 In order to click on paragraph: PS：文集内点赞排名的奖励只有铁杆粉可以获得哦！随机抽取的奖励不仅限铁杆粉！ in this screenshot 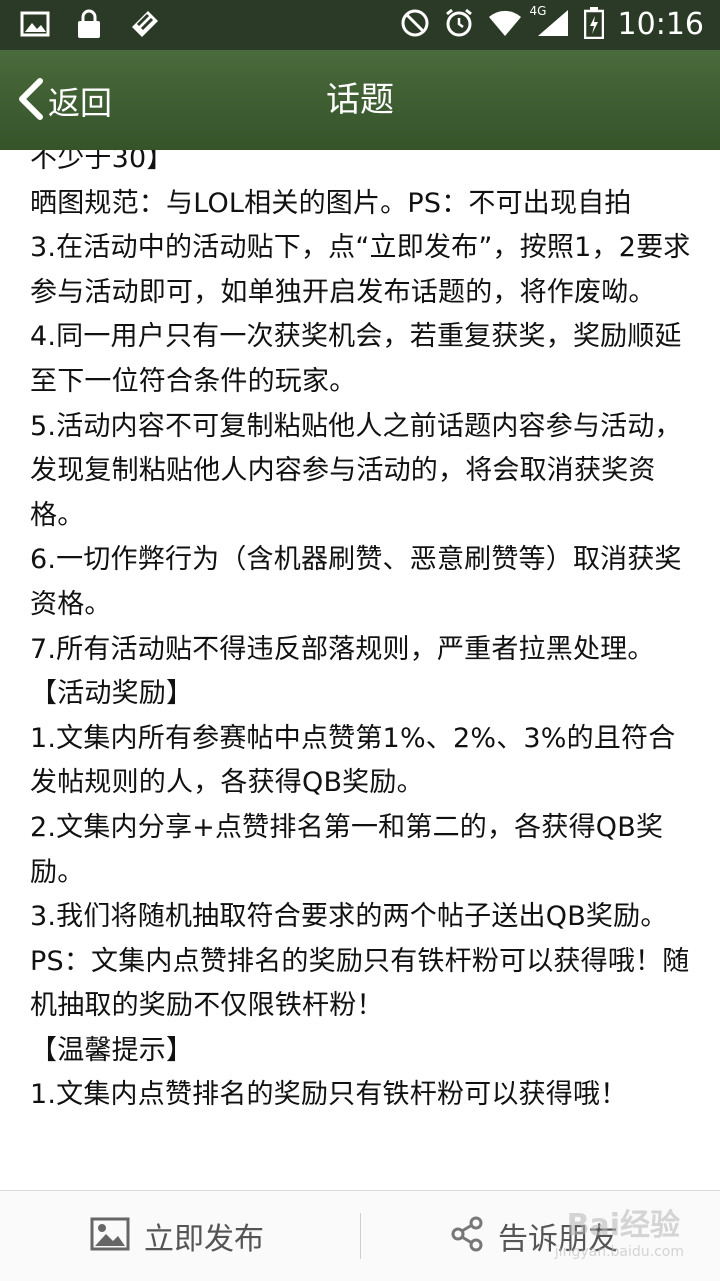, I will do `click(360, 983)`.